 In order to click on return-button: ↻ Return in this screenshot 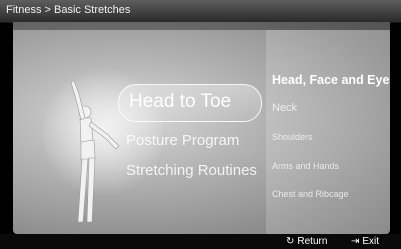, I will do `click(306, 241)`.